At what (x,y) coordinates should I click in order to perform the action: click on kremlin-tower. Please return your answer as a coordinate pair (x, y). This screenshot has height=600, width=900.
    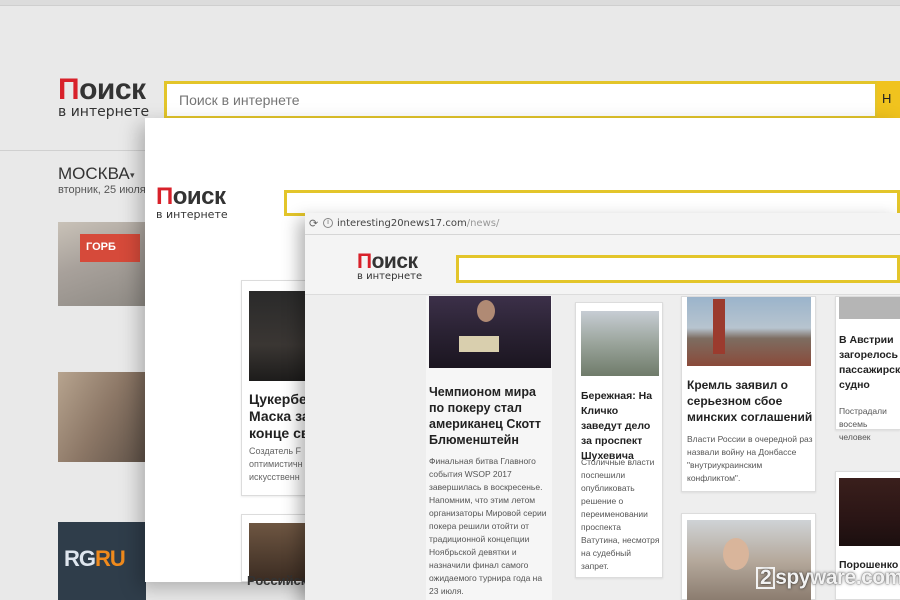
    Looking at the image, I should click on (719, 326).